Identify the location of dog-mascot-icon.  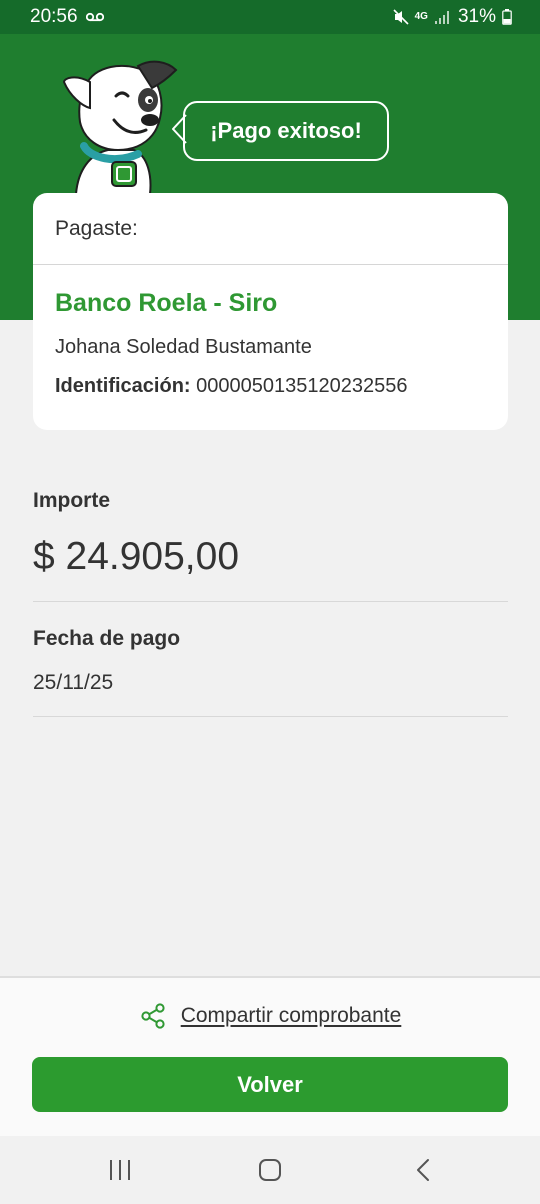
(120, 127).